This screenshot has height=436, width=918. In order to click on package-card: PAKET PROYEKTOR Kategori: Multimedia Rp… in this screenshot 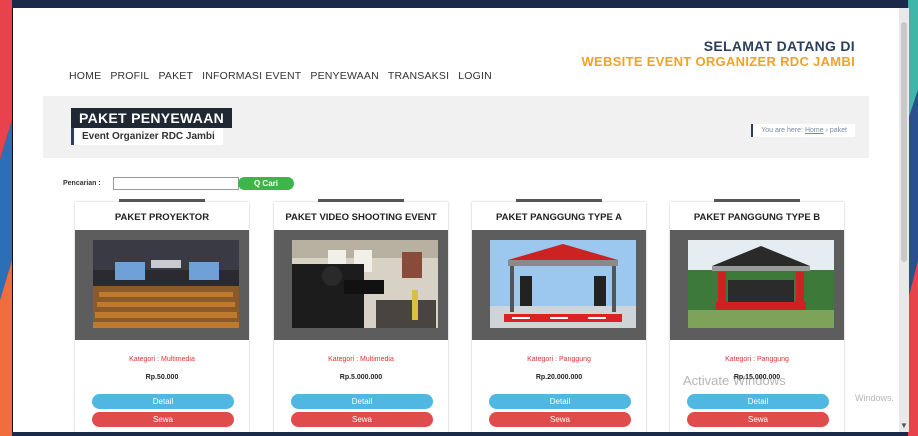, I will do `click(162, 315)`.